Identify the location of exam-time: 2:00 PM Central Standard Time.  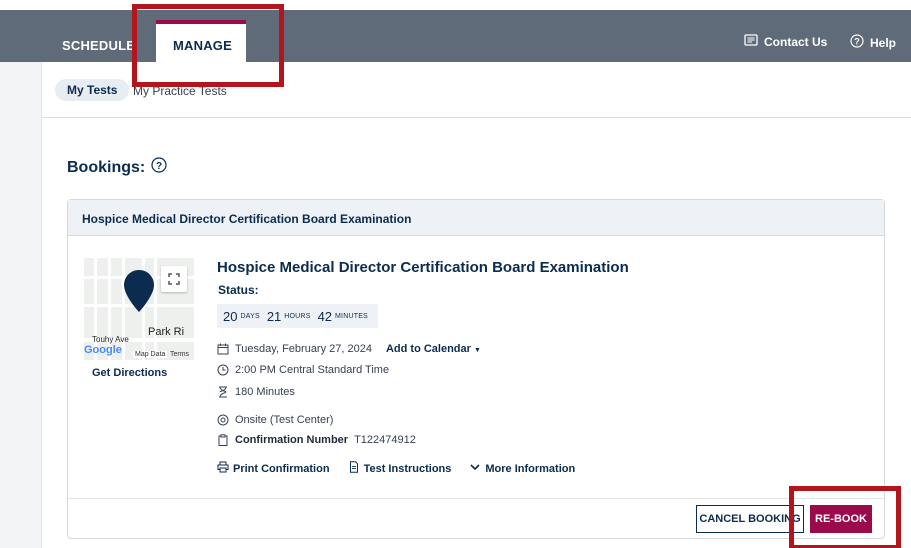
(312, 370).